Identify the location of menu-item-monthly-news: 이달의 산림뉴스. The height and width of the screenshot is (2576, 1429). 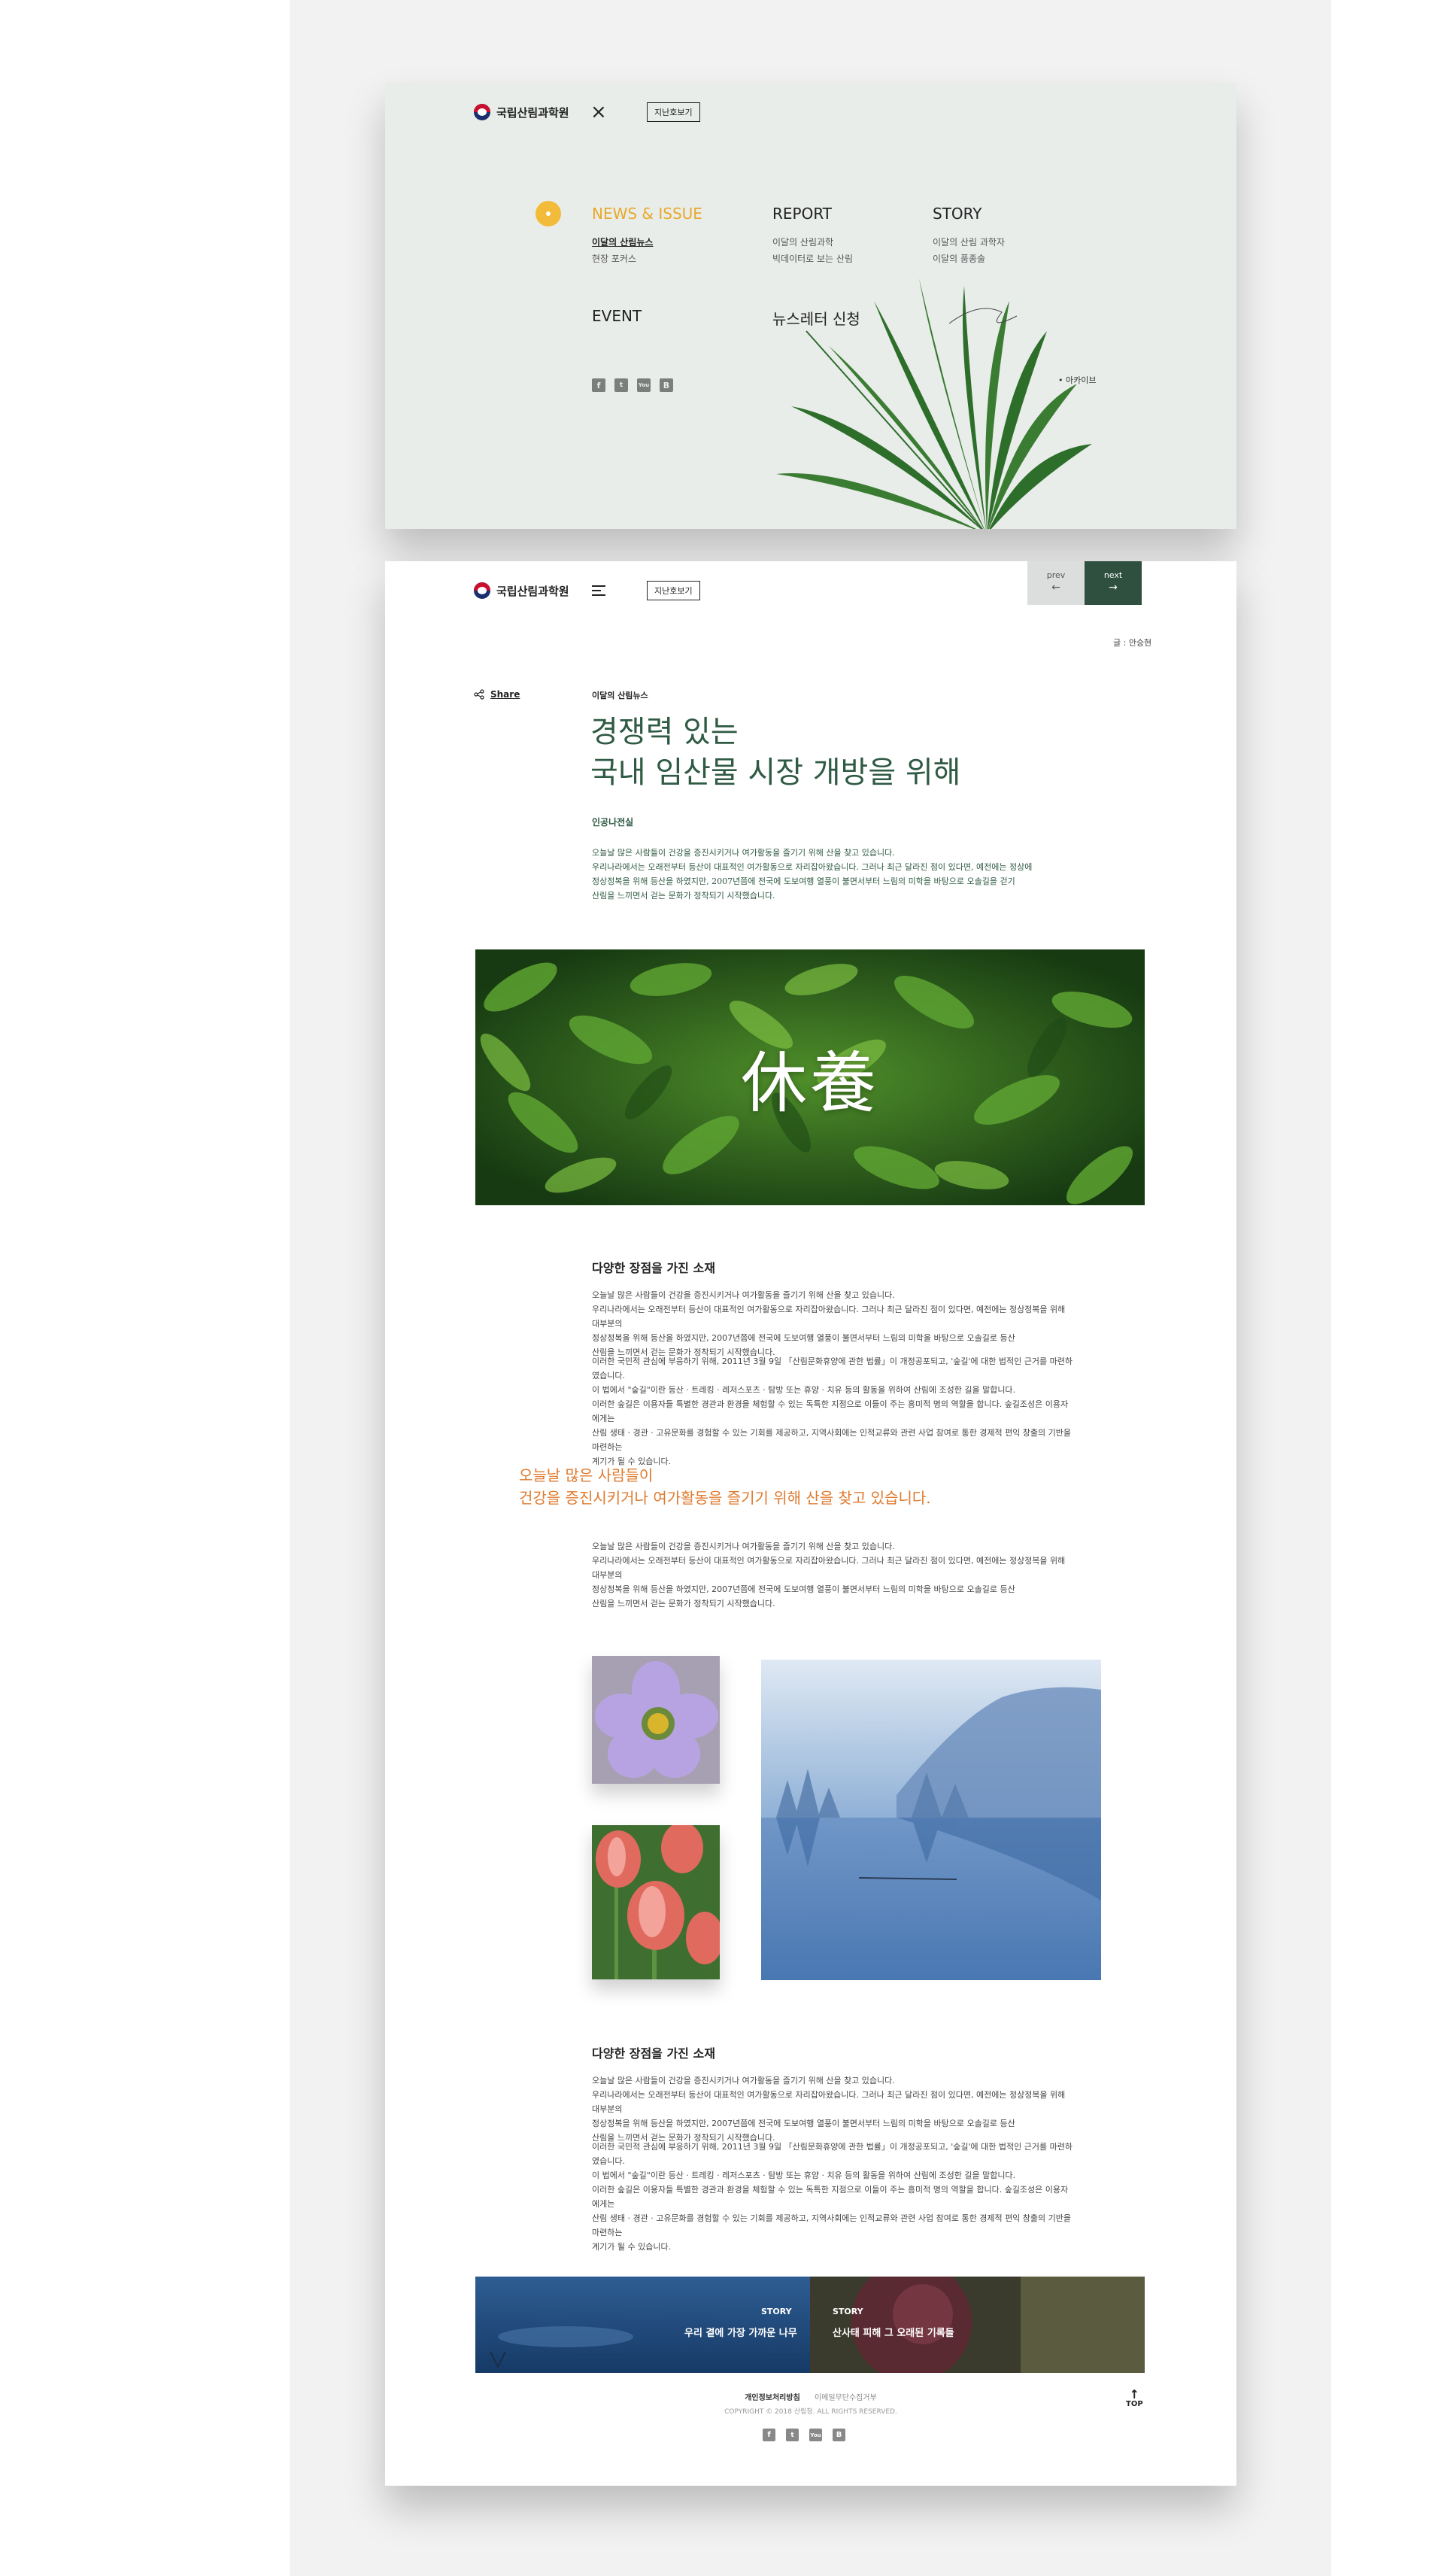
(622, 241).